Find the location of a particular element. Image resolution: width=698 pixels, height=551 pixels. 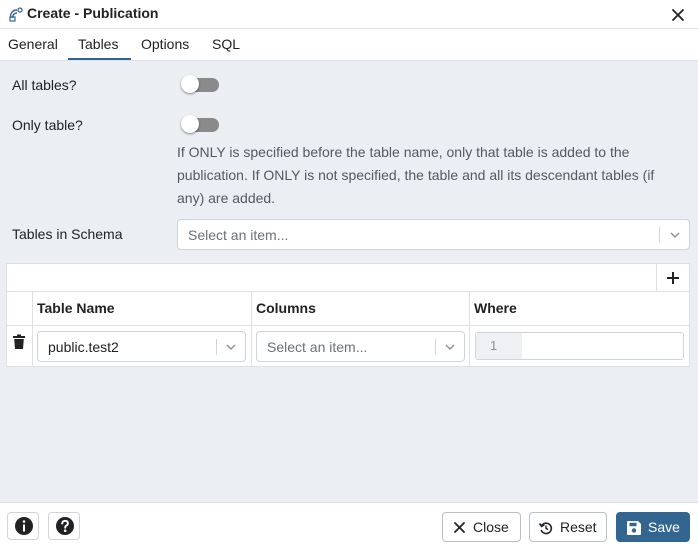

dialog-title: Create - Publication is located at coordinates (93, 13).